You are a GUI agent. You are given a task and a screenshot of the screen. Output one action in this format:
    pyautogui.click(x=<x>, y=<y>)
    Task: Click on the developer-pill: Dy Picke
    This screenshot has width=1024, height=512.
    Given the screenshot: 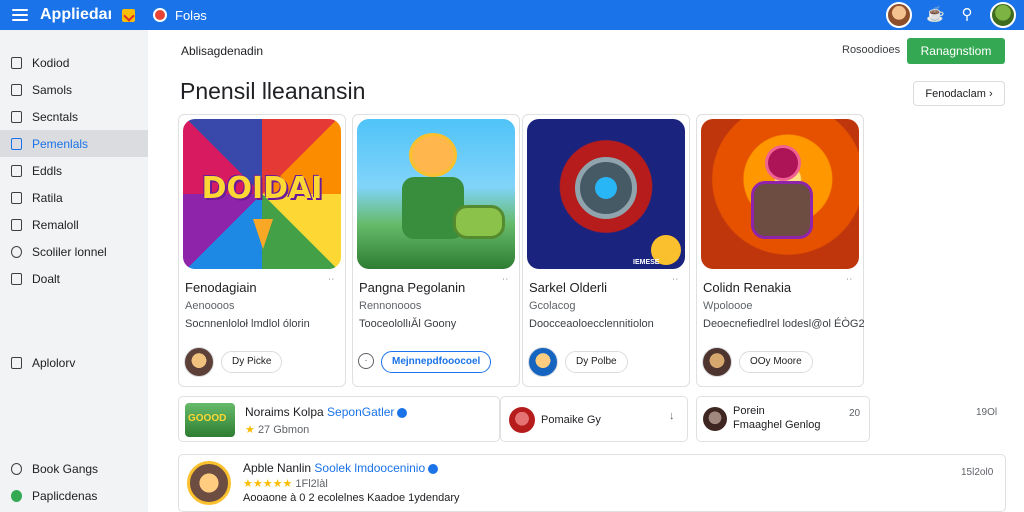 What is the action you would take?
    pyautogui.click(x=252, y=362)
    